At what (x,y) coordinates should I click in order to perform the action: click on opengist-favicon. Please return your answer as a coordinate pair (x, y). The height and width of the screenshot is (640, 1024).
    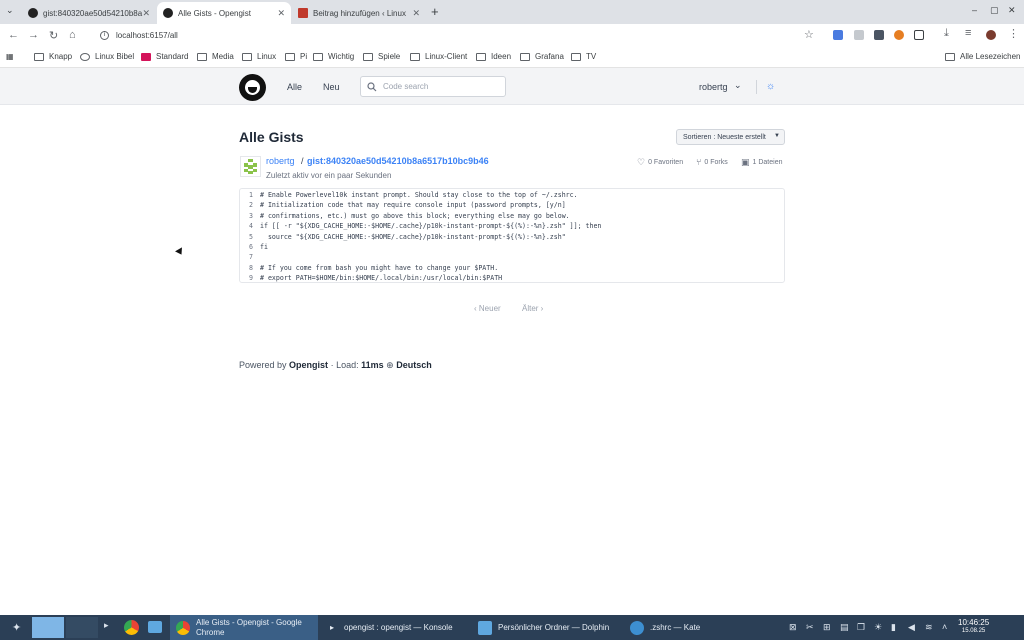
    Looking at the image, I should click on (168, 13).